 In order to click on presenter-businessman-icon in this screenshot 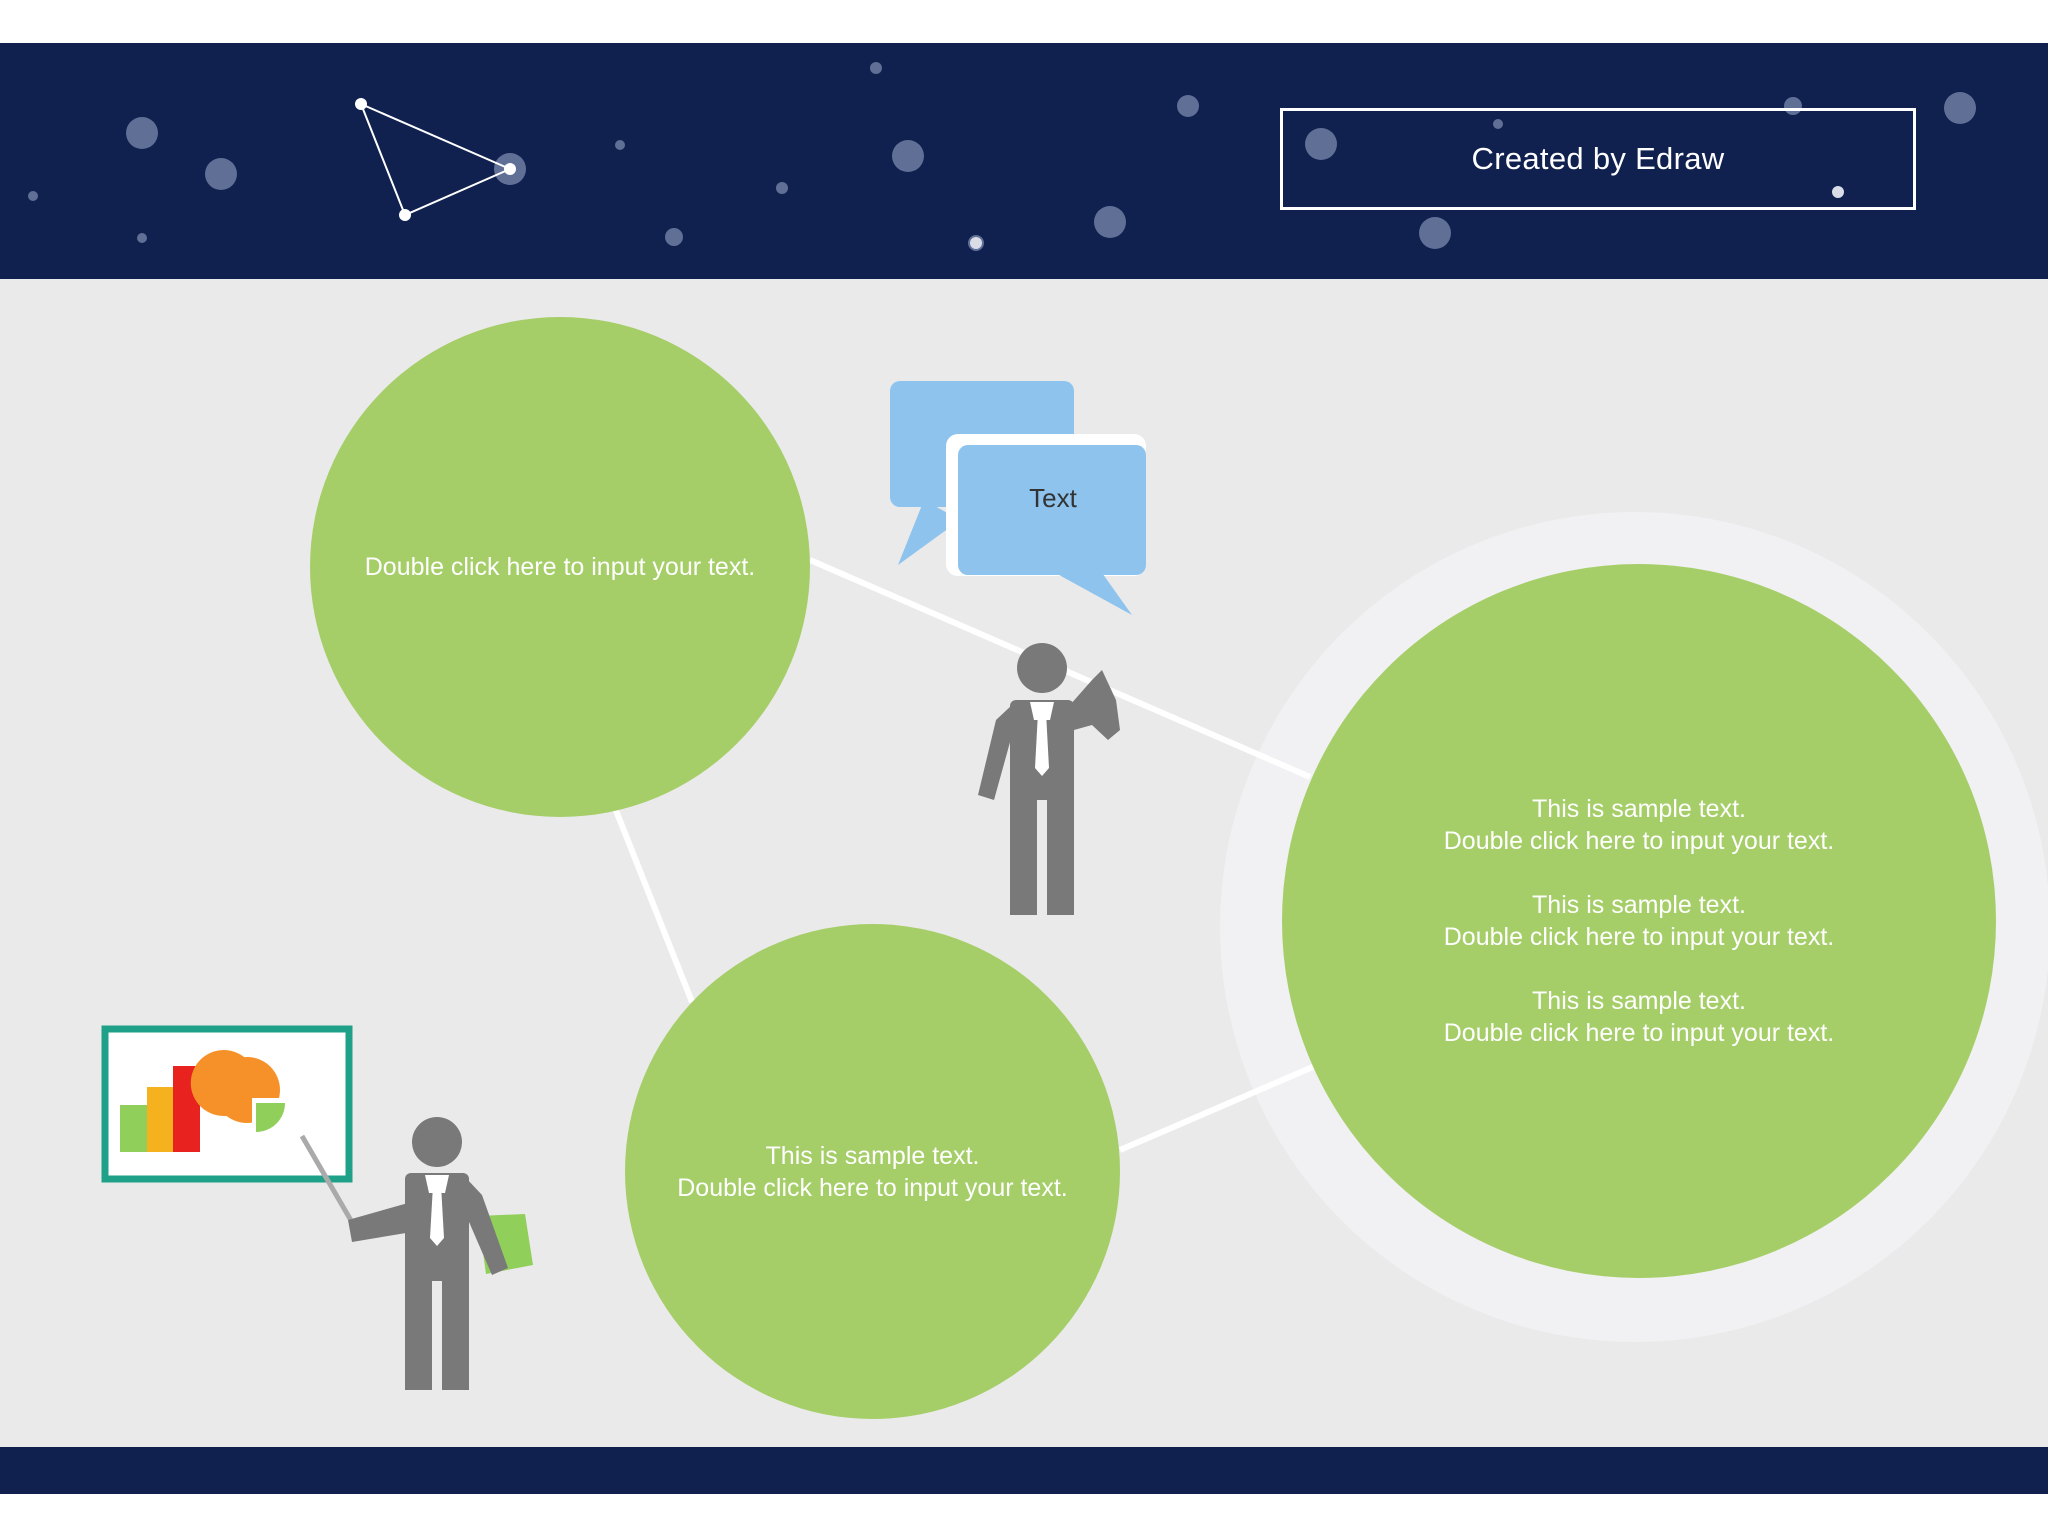, I will do `click(440, 1253)`.